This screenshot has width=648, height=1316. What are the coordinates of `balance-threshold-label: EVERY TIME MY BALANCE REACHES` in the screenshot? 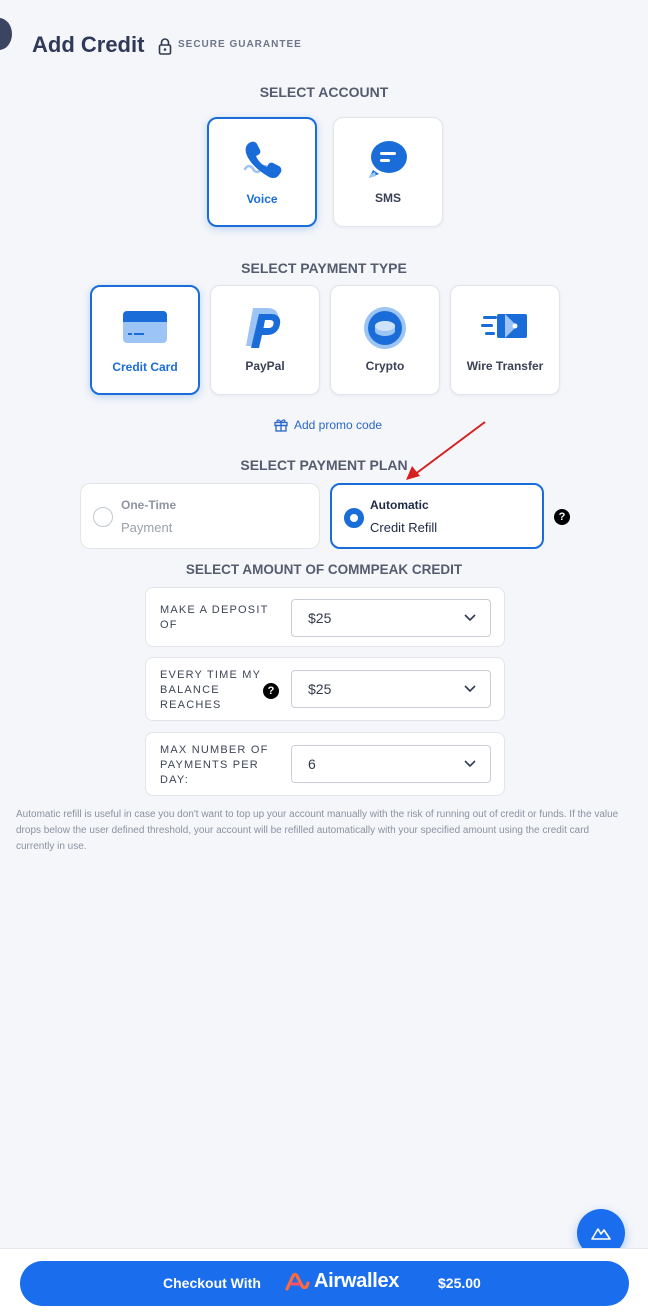 It's located at (211, 690).